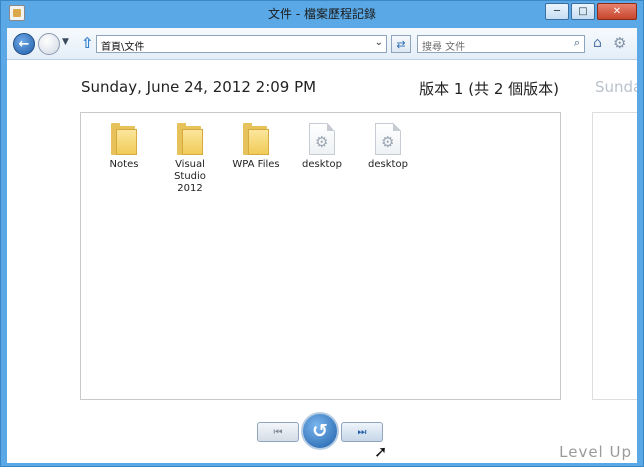 The image size is (644, 467). Describe the element at coordinates (278, 432) in the screenshot. I see `previous-version-button: ⏮` at that location.